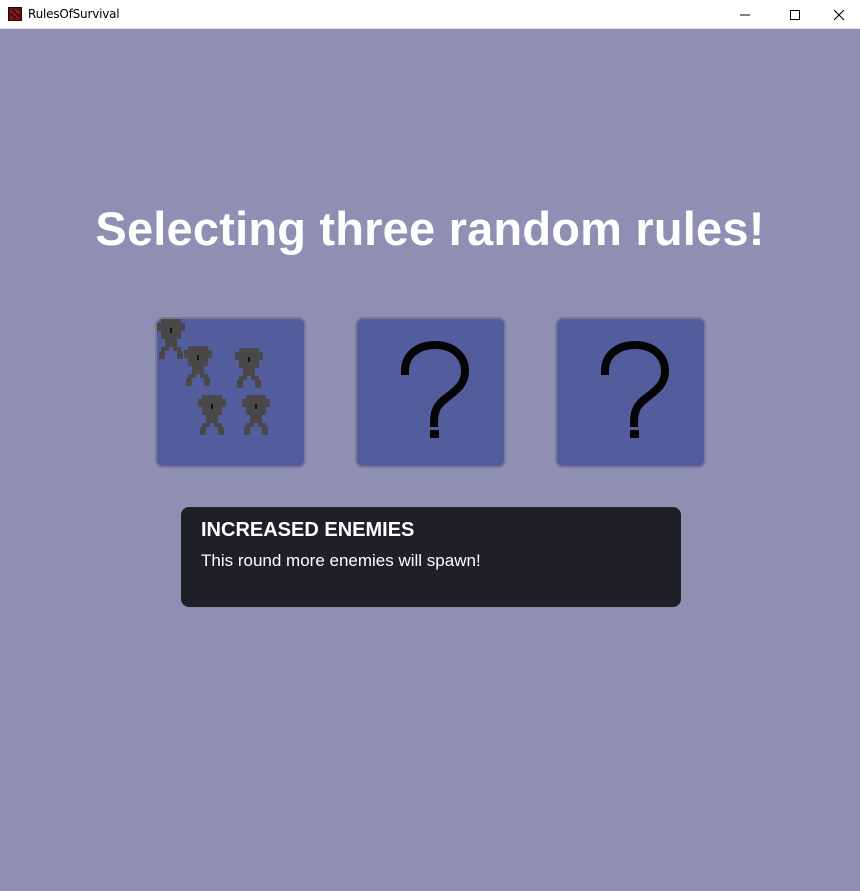 The height and width of the screenshot is (891, 860). Describe the element at coordinates (308, 530) in the screenshot. I see `rule-title: INCREASED ENEMIES` at that location.